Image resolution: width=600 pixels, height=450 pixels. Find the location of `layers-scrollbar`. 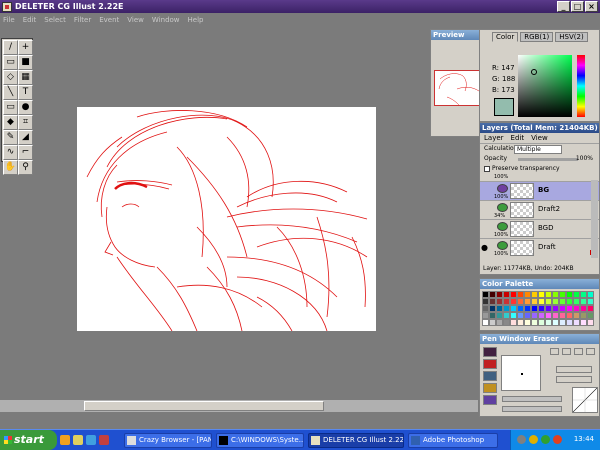

layers-scrollbar is located at coordinates (594, 219).